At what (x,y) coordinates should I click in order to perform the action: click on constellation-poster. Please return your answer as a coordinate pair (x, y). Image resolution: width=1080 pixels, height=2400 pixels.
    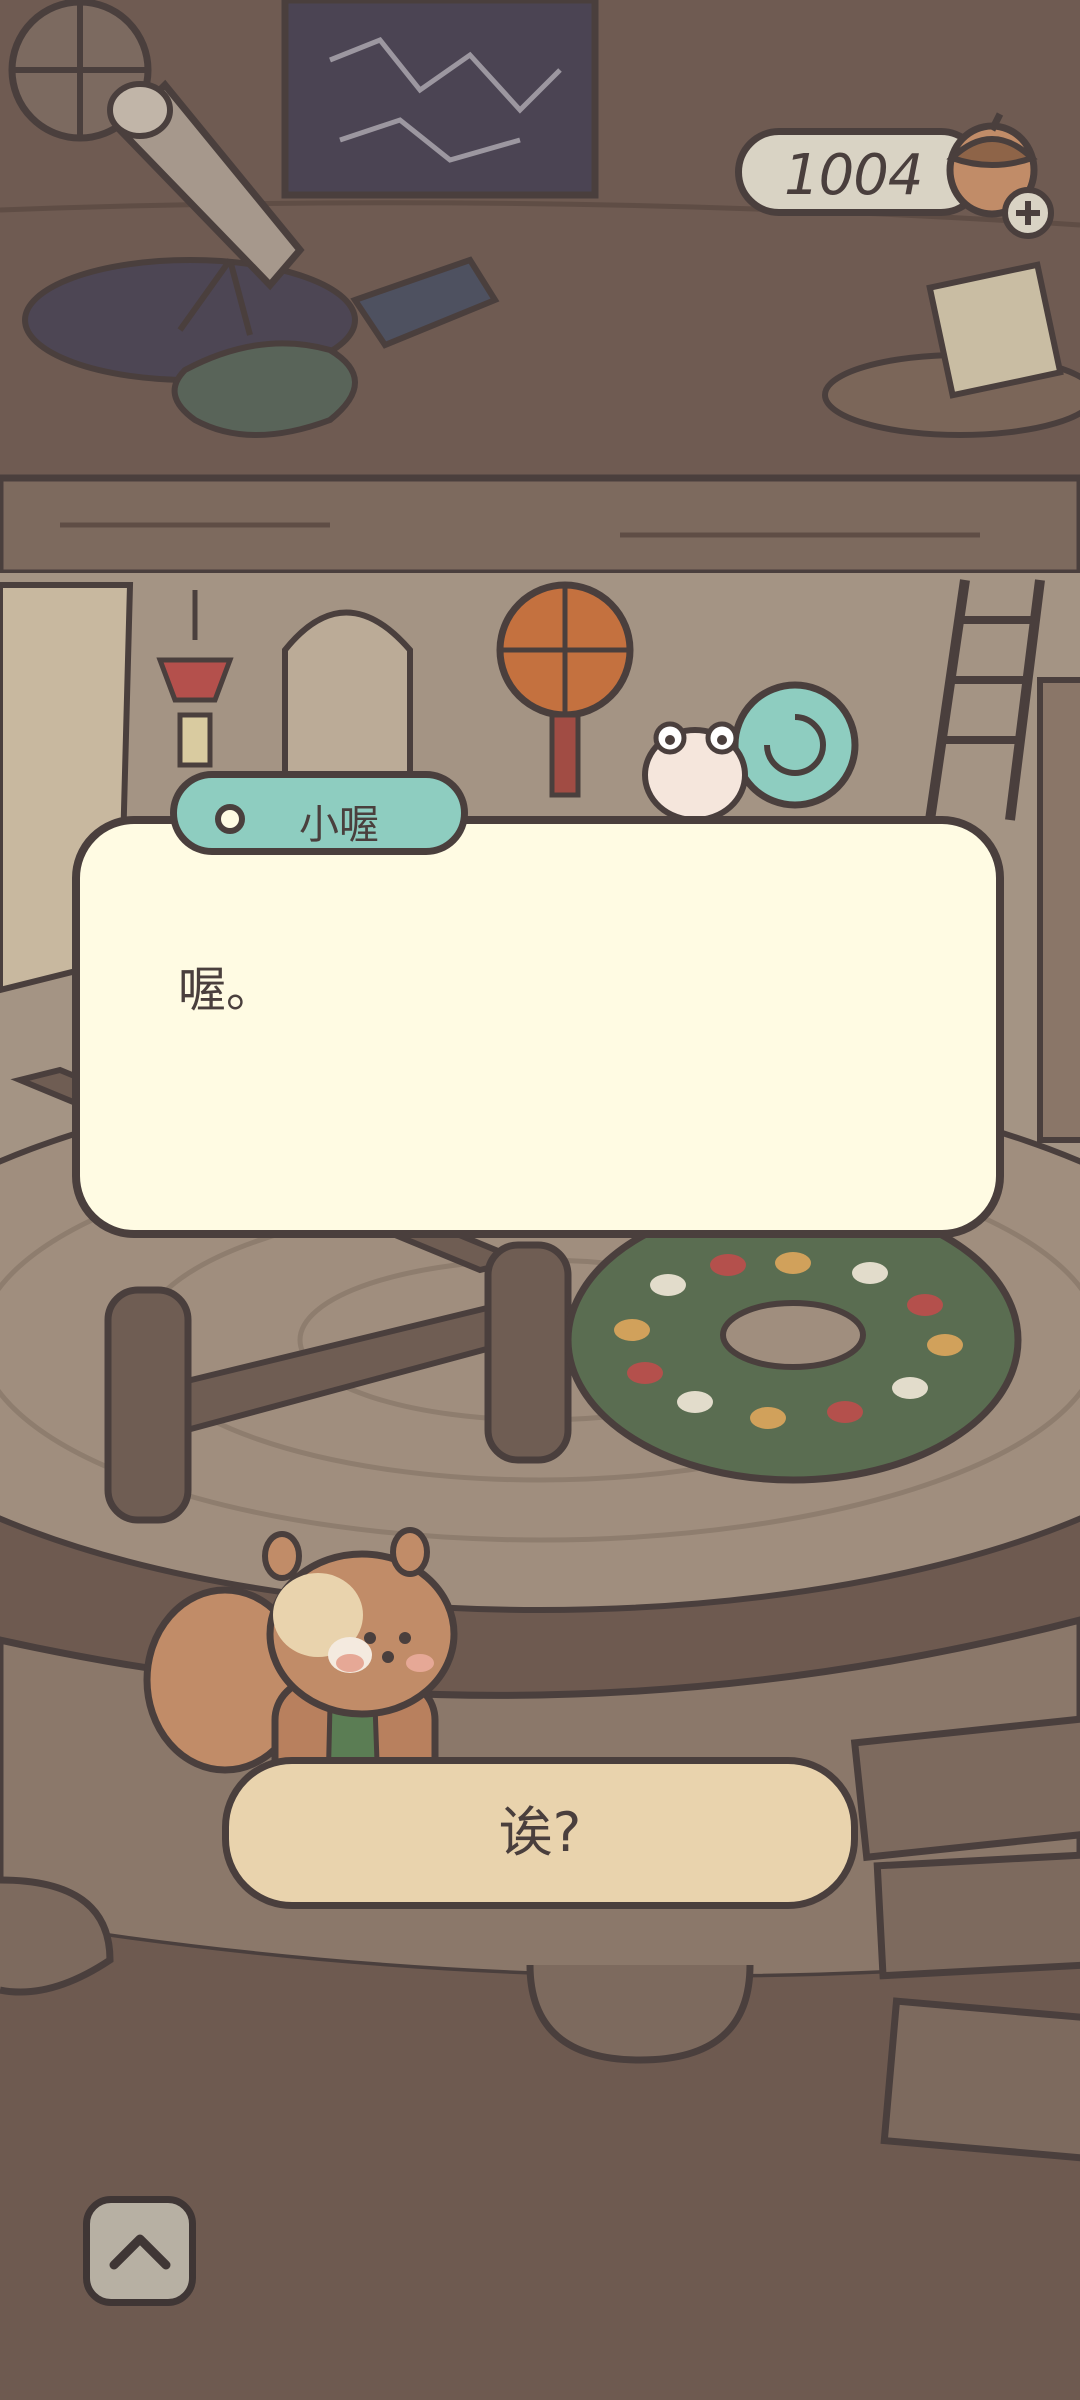
    Looking at the image, I should click on (440, 99).